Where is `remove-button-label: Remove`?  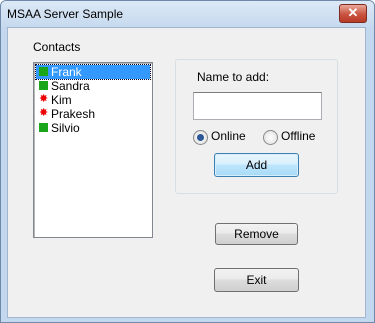 remove-button-label: Remove is located at coordinates (256, 234).